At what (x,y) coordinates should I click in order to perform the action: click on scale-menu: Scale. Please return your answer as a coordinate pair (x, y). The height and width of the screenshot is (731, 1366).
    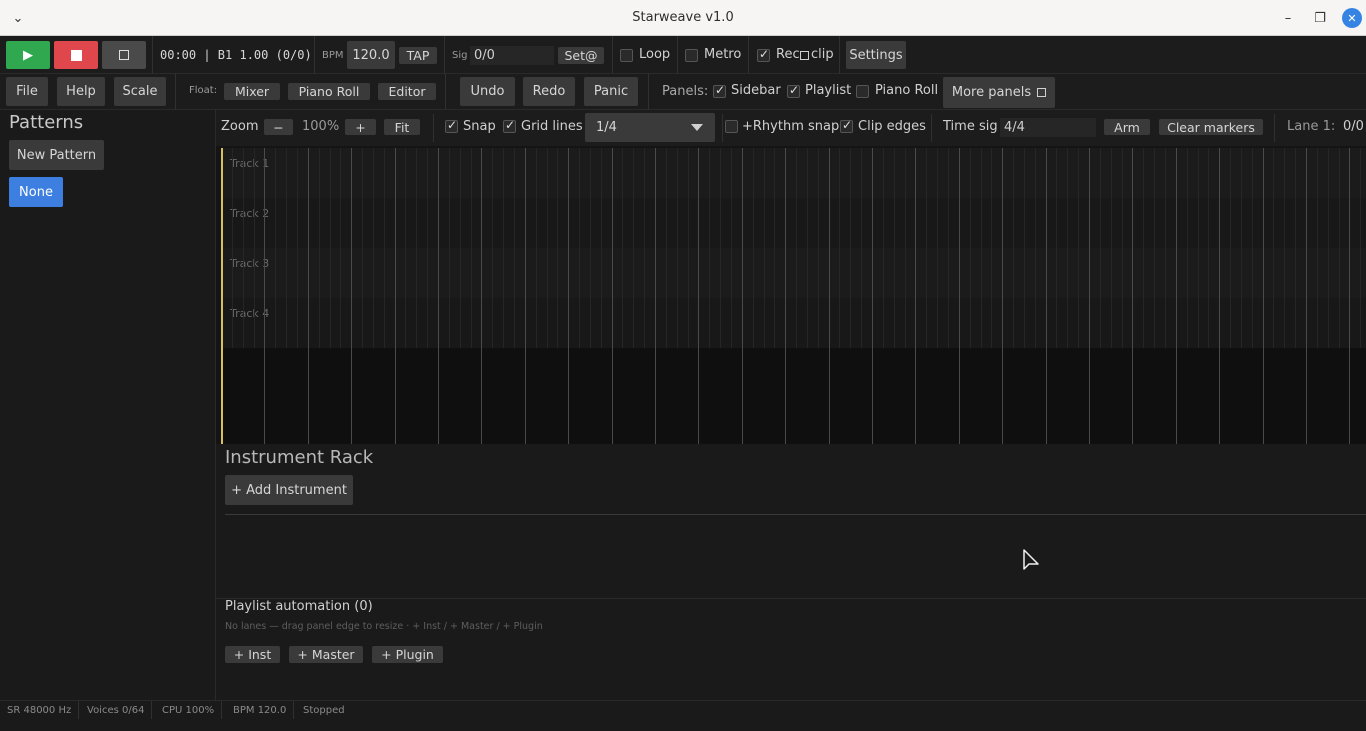
    Looking at the image, I should click on (140, 91).